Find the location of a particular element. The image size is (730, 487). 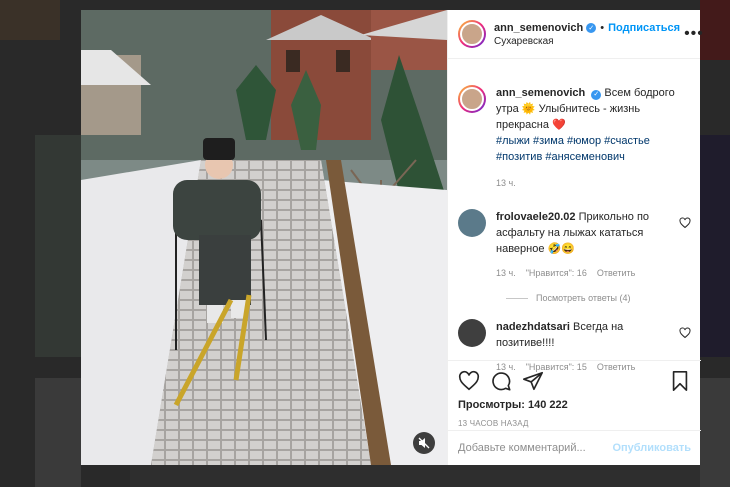

mute-button is located at coordinates (424, 443).